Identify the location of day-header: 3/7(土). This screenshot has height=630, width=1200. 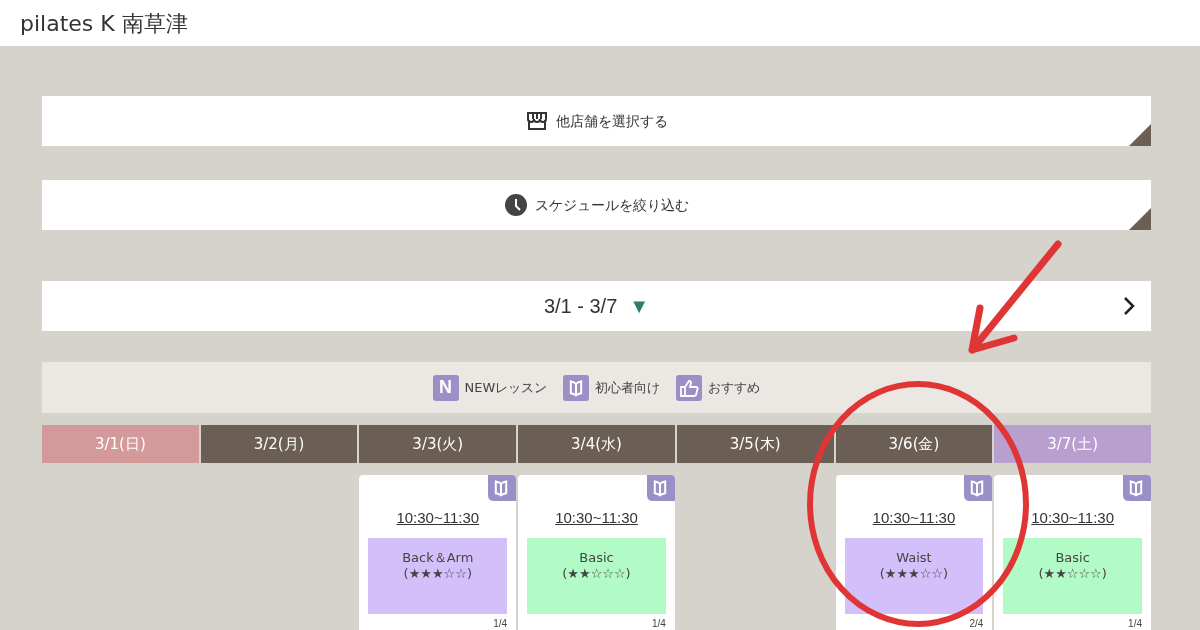
(1072, 444).